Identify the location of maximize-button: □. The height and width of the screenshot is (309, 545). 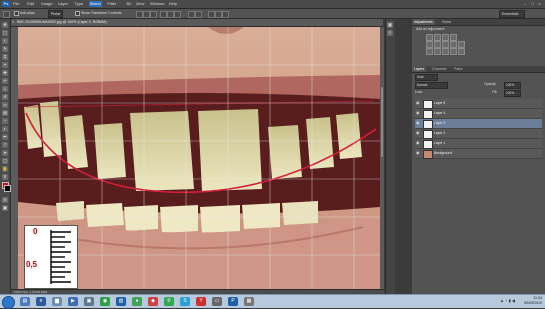
(532, 3).